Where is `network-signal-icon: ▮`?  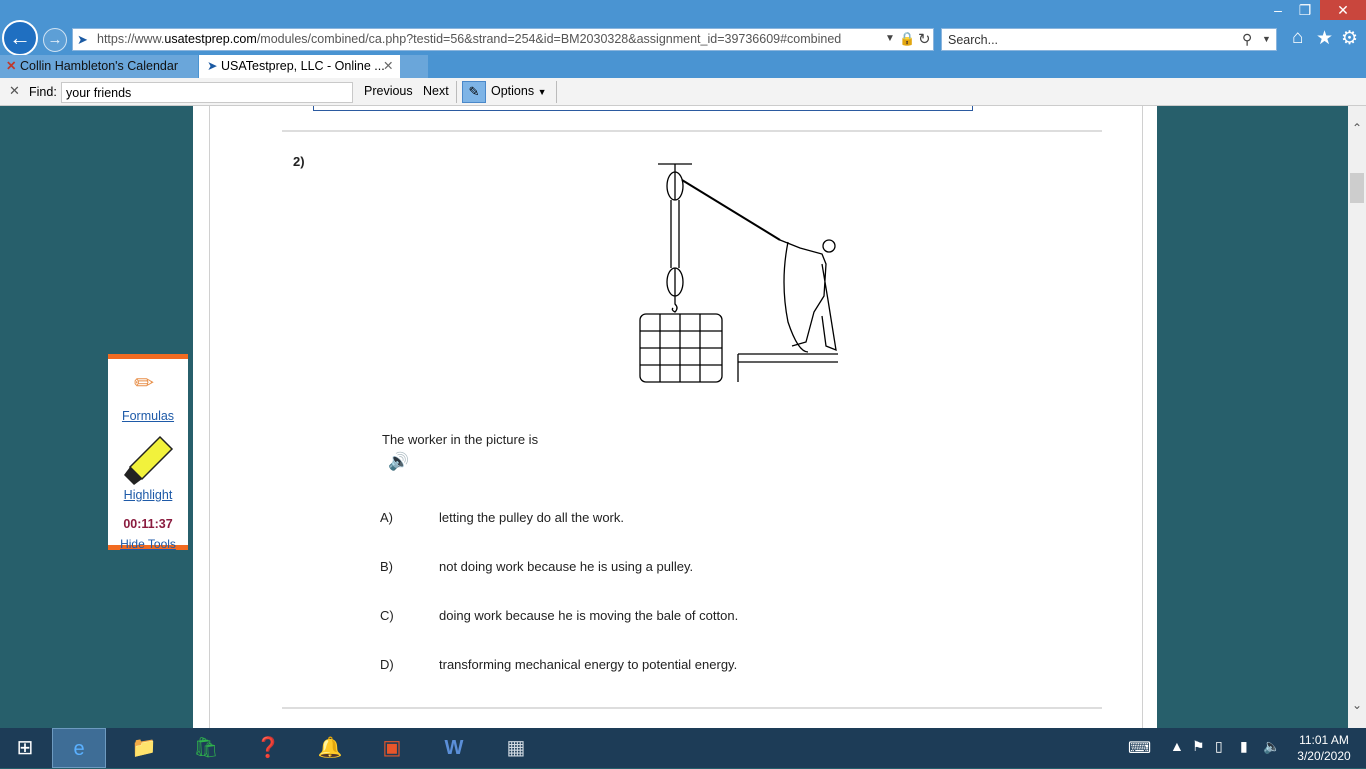
network-signal-icon: ▮ is located at coordinates (1244, 746).